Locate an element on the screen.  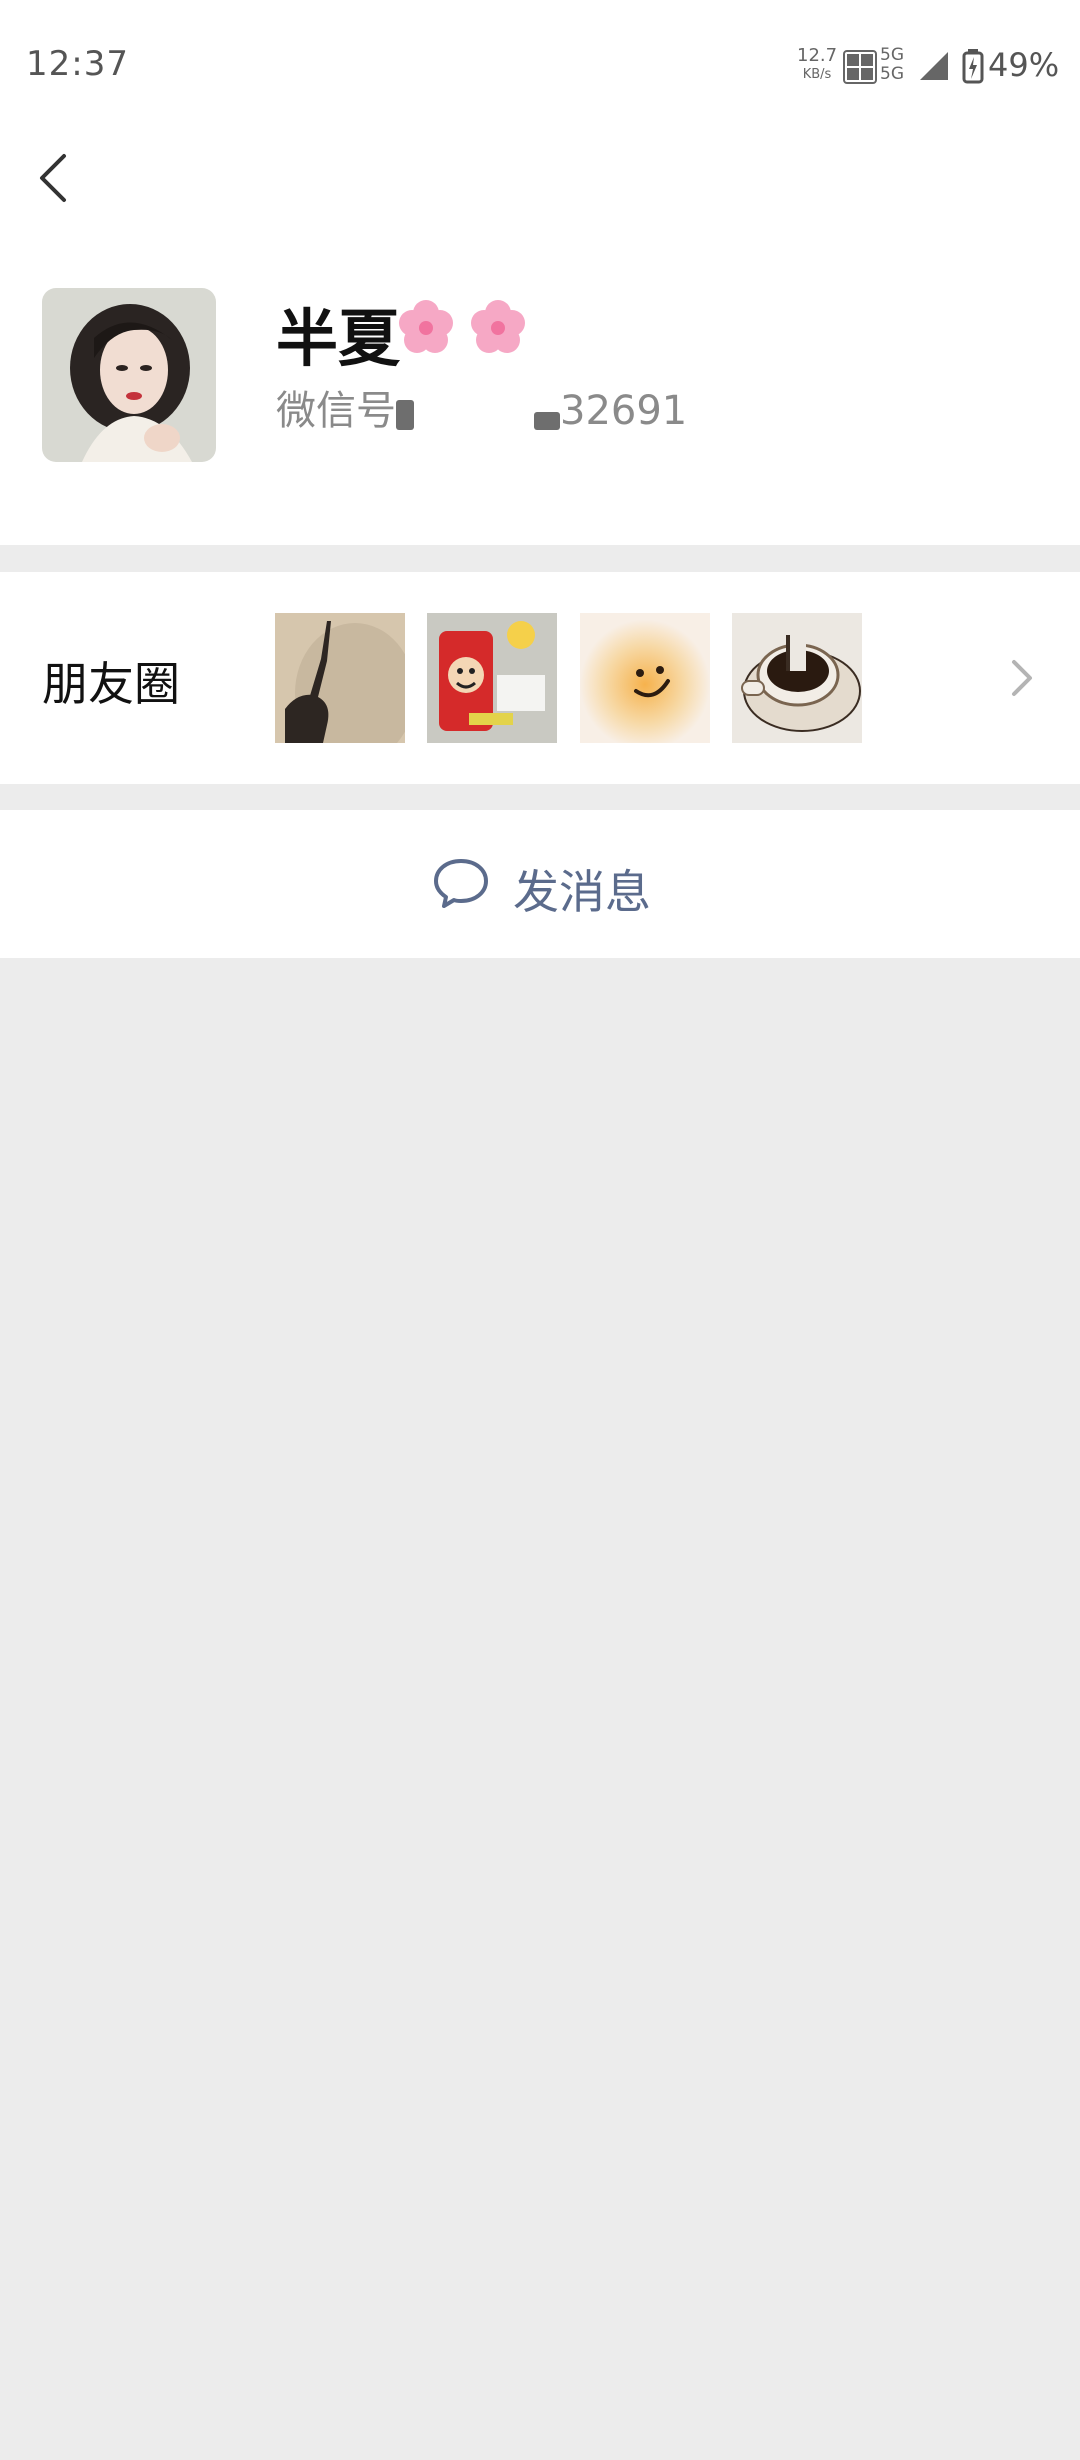
wechat-id-label: 微信号 is located at coordinates (336, 411).